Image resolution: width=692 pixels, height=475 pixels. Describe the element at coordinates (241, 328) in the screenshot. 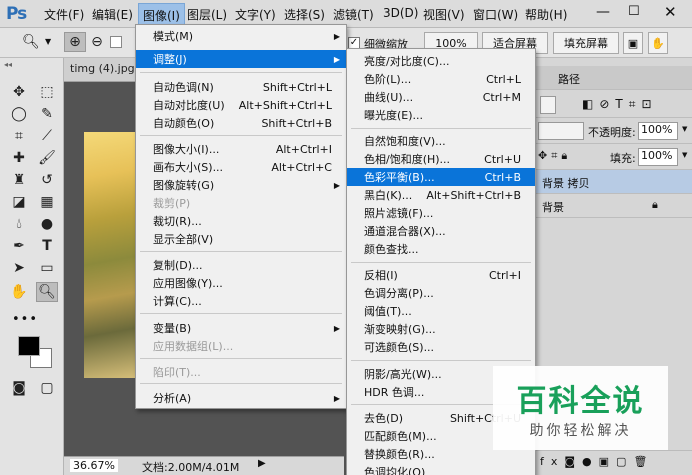

I see `image-menu-item-variables: 变量(B) ▶` at that location.